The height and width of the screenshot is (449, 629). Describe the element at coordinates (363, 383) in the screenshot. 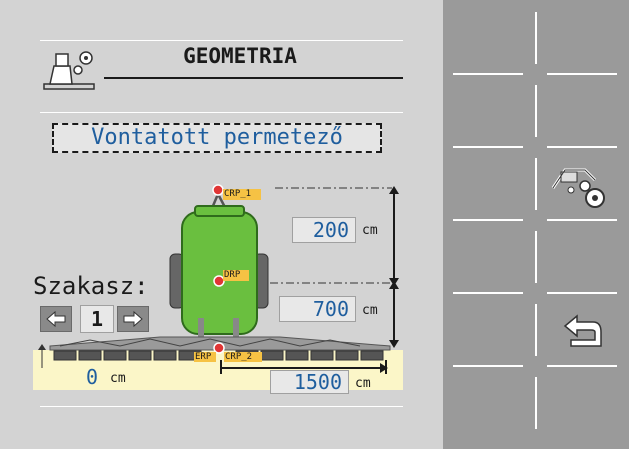

I see `distance-lateral-unit: cm` at that location.